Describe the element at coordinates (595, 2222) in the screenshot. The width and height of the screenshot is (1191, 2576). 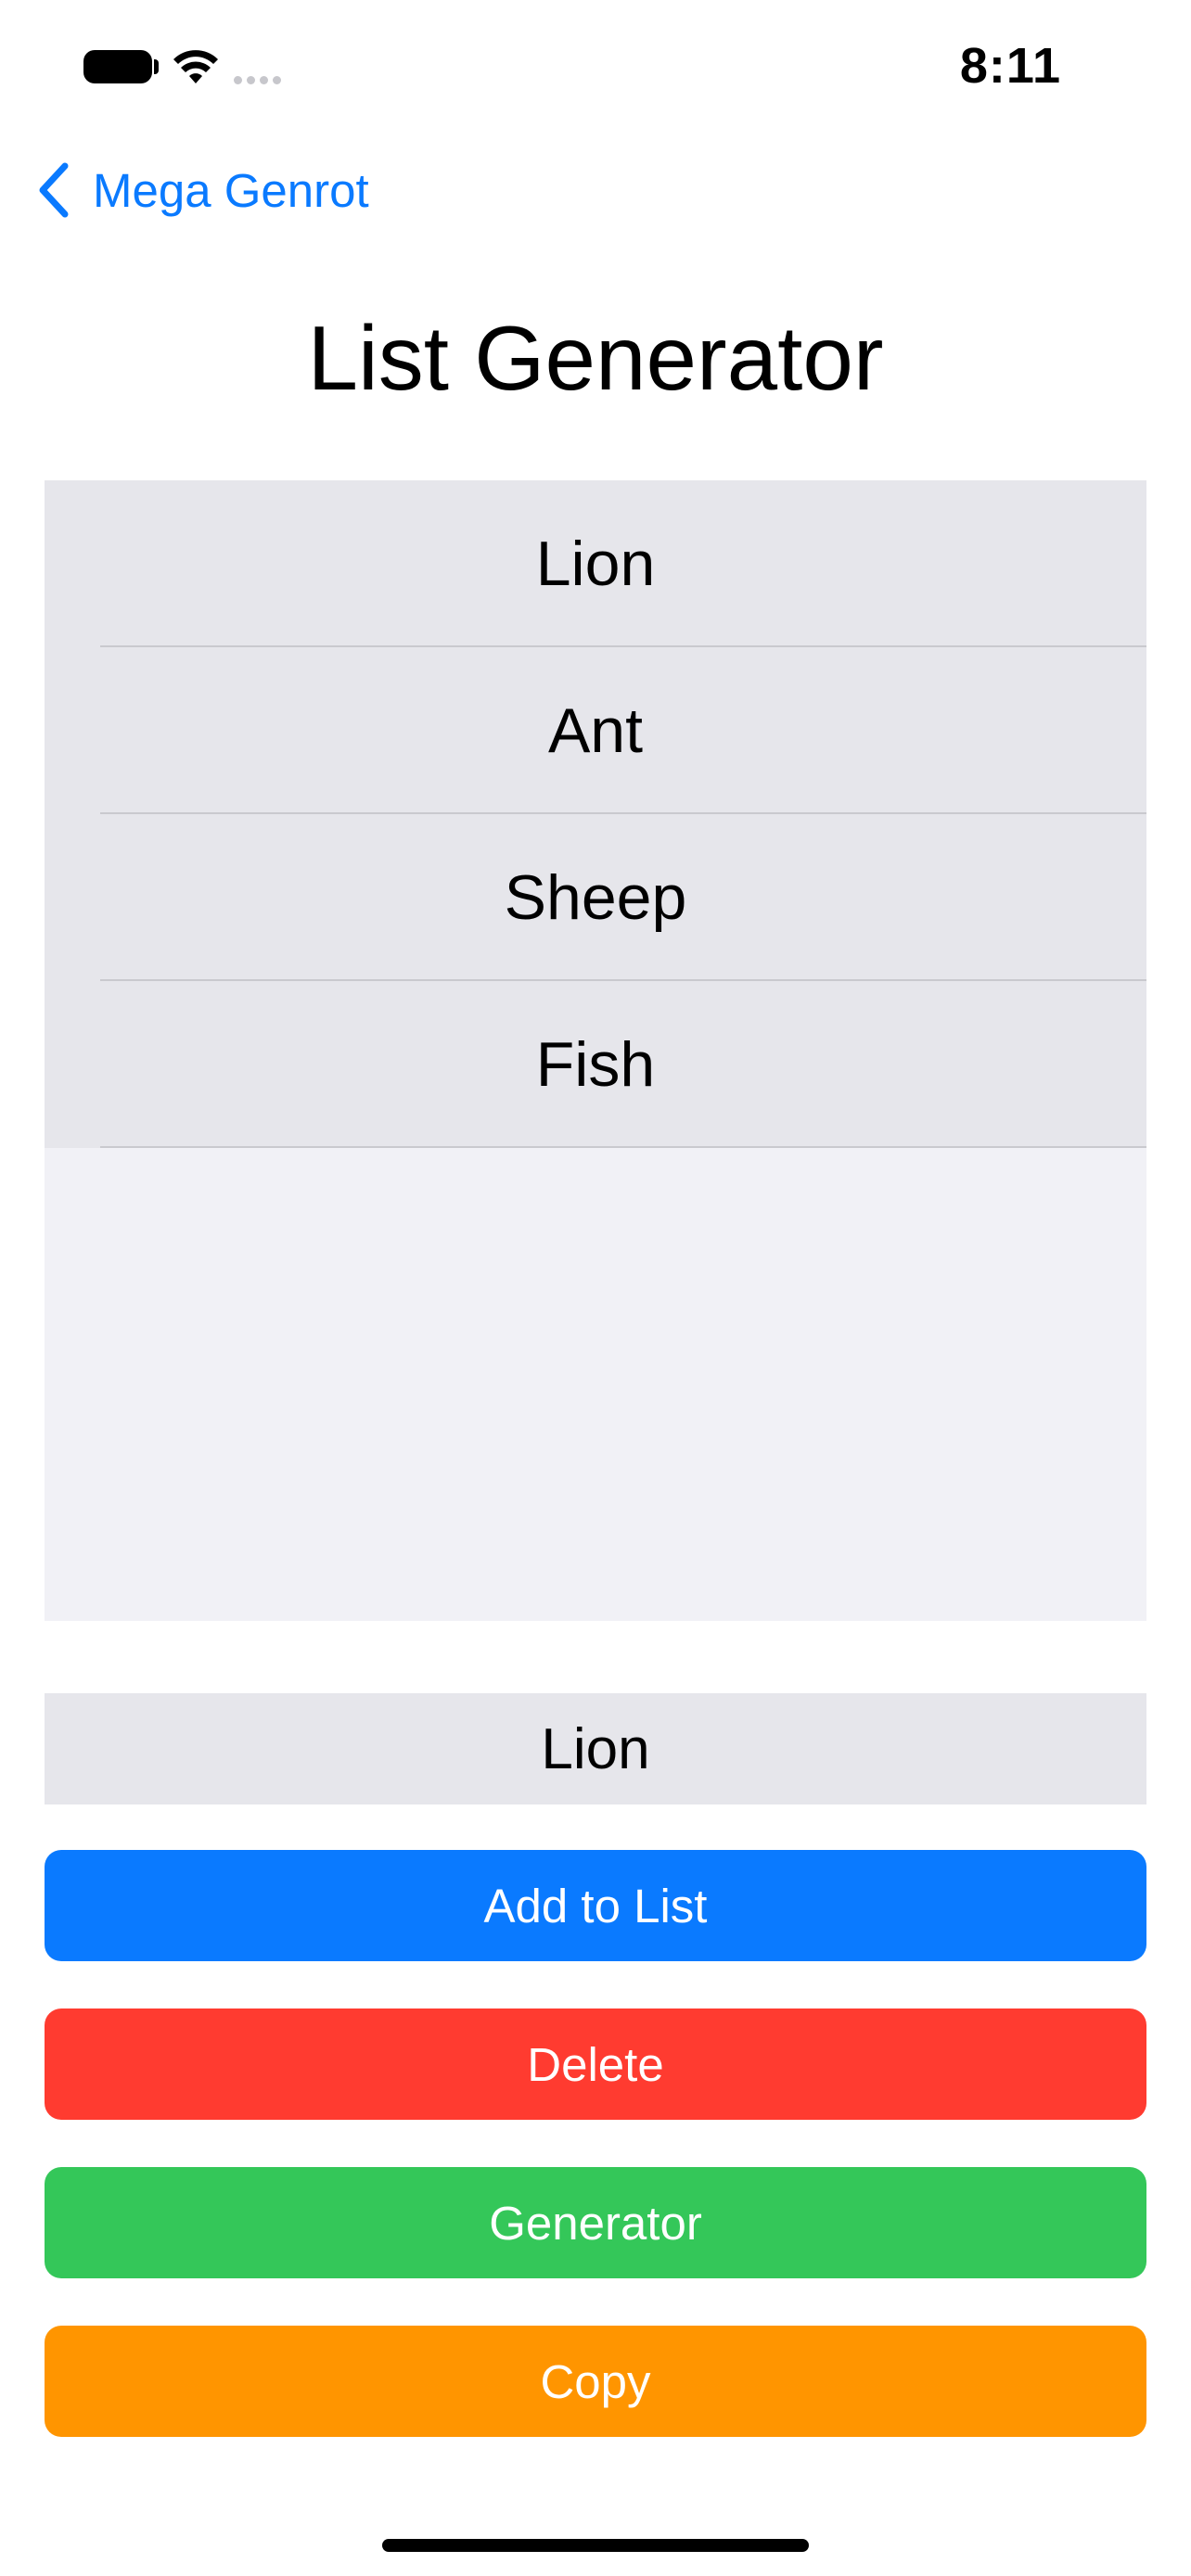
I see `generator-button: Generator` at that location.